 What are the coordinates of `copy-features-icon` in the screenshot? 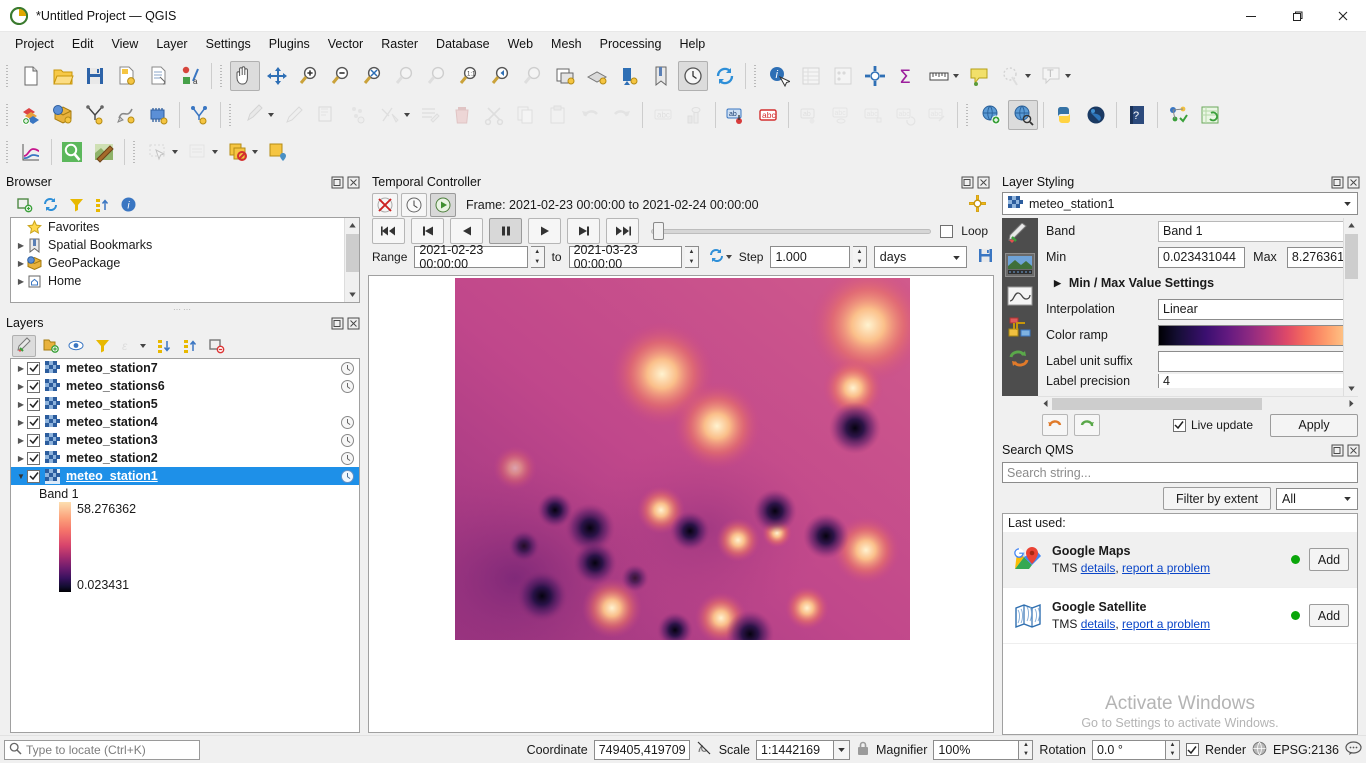 It's located at (526, 115).